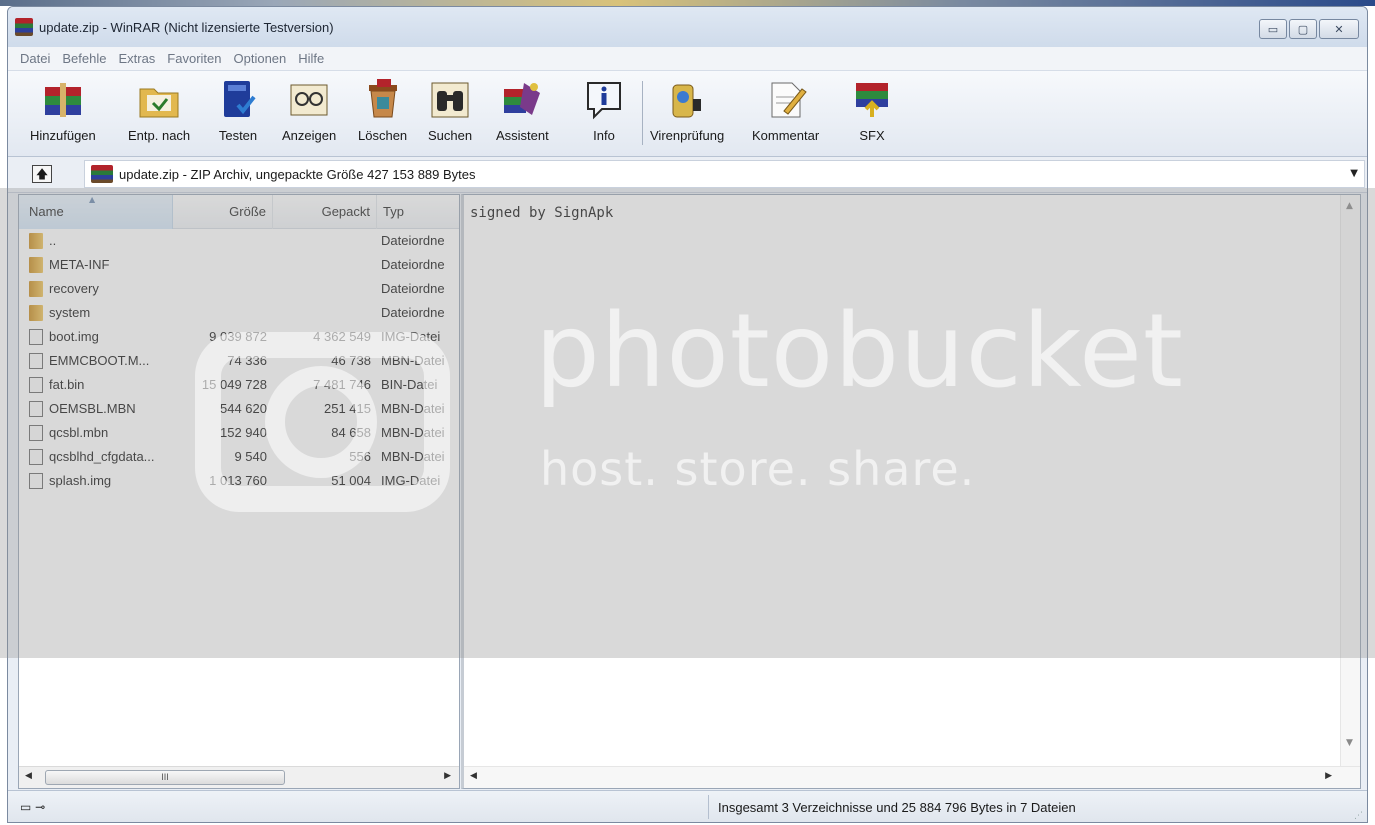 The image size is (1375, 825). Describe the element at coordinates (347, 408) in the screenshot. I see `file-packed-size: 251 415` at that location.